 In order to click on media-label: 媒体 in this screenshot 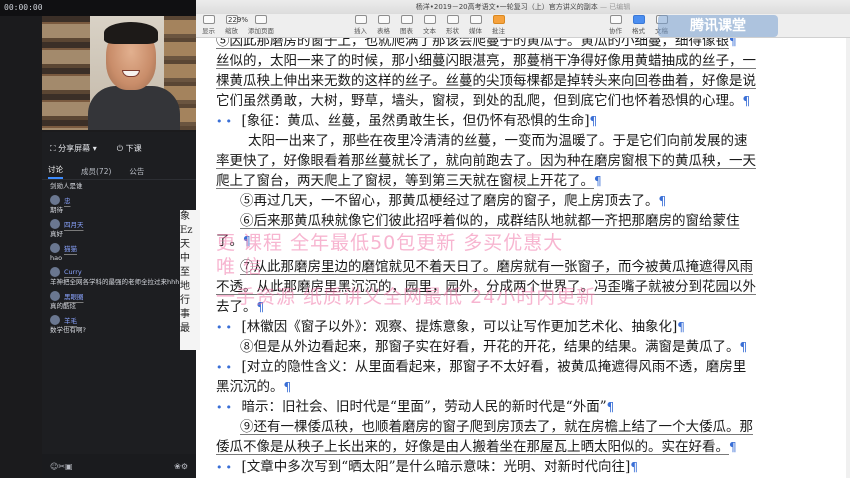, I will do `click(475, 31)`.